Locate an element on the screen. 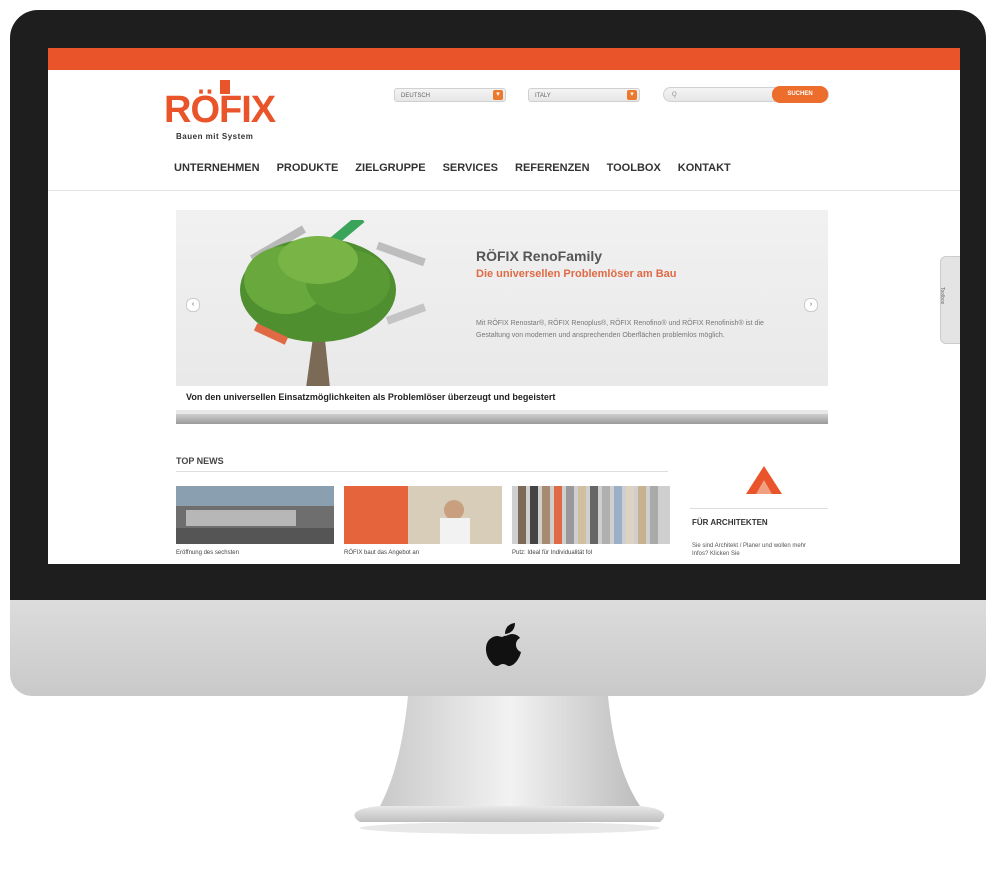  news-caption-1: Eröffnung des sechsten is located at coordinates (207, 553).